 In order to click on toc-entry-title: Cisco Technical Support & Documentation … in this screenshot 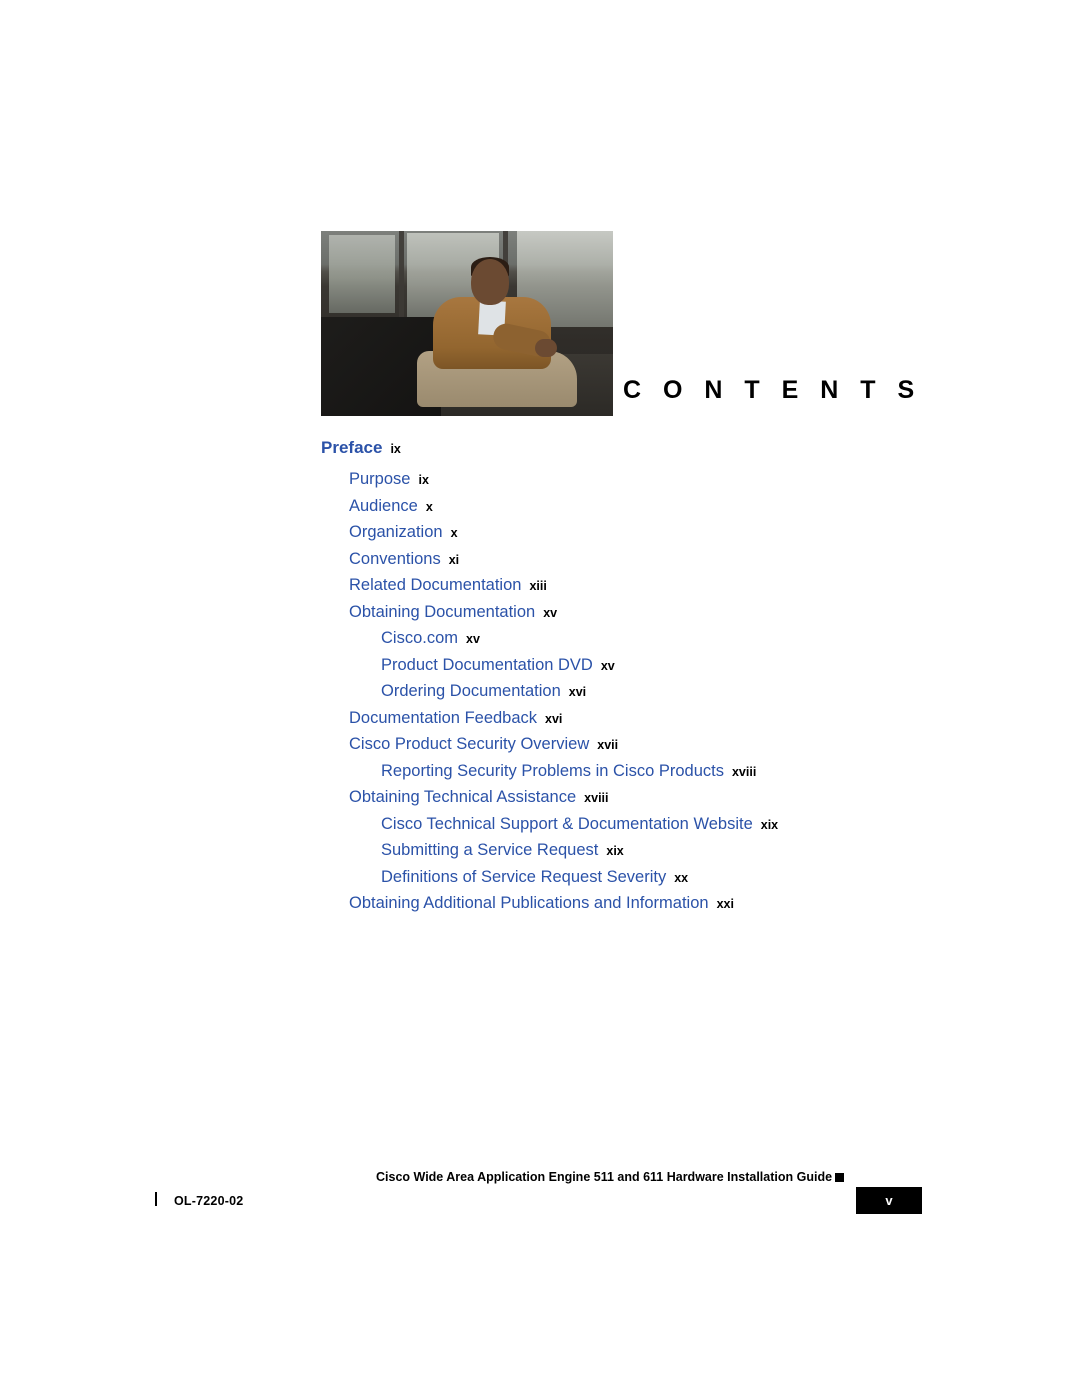, I will do `click(567, 823)`.